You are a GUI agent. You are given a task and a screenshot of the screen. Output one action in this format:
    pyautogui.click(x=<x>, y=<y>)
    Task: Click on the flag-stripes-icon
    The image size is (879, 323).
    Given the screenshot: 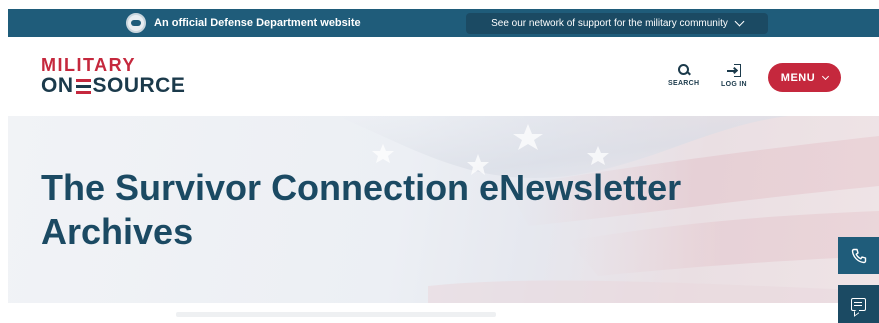 What is the action you would take?
    pyautogui.click(x=83, y=86)
    